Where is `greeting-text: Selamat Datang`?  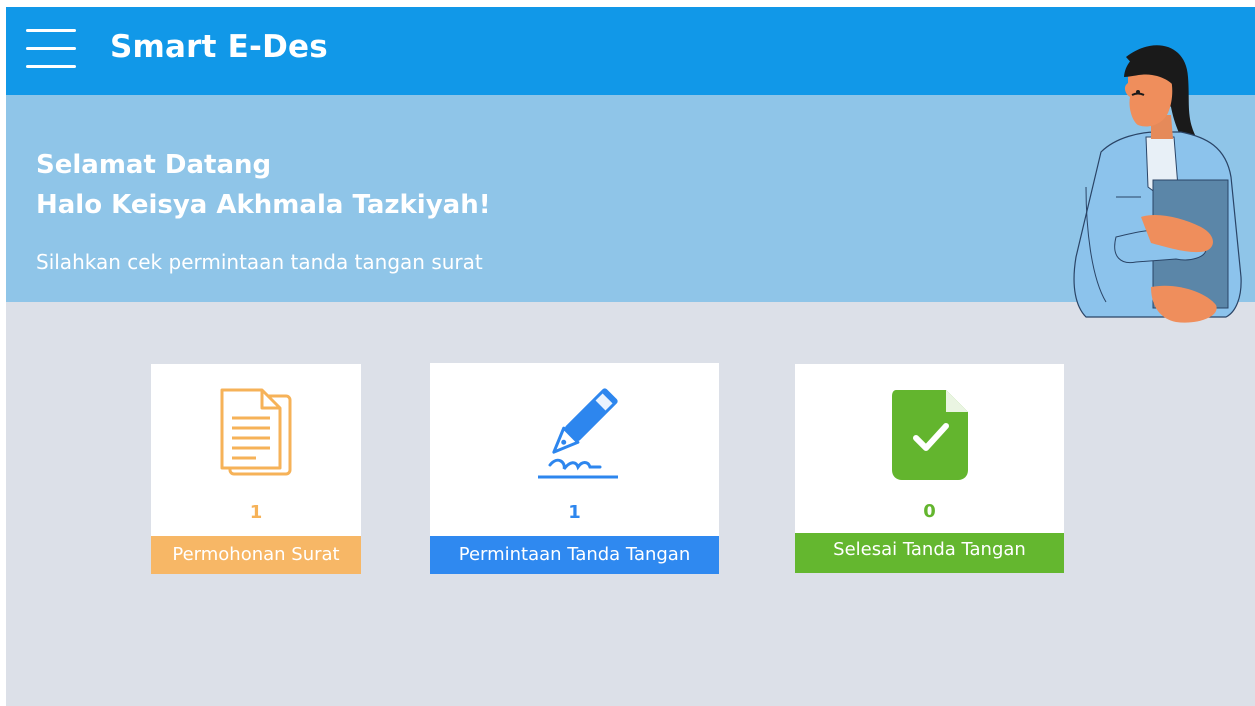
greeting-text: Selamat Datang is located at coordinates (154, 165).